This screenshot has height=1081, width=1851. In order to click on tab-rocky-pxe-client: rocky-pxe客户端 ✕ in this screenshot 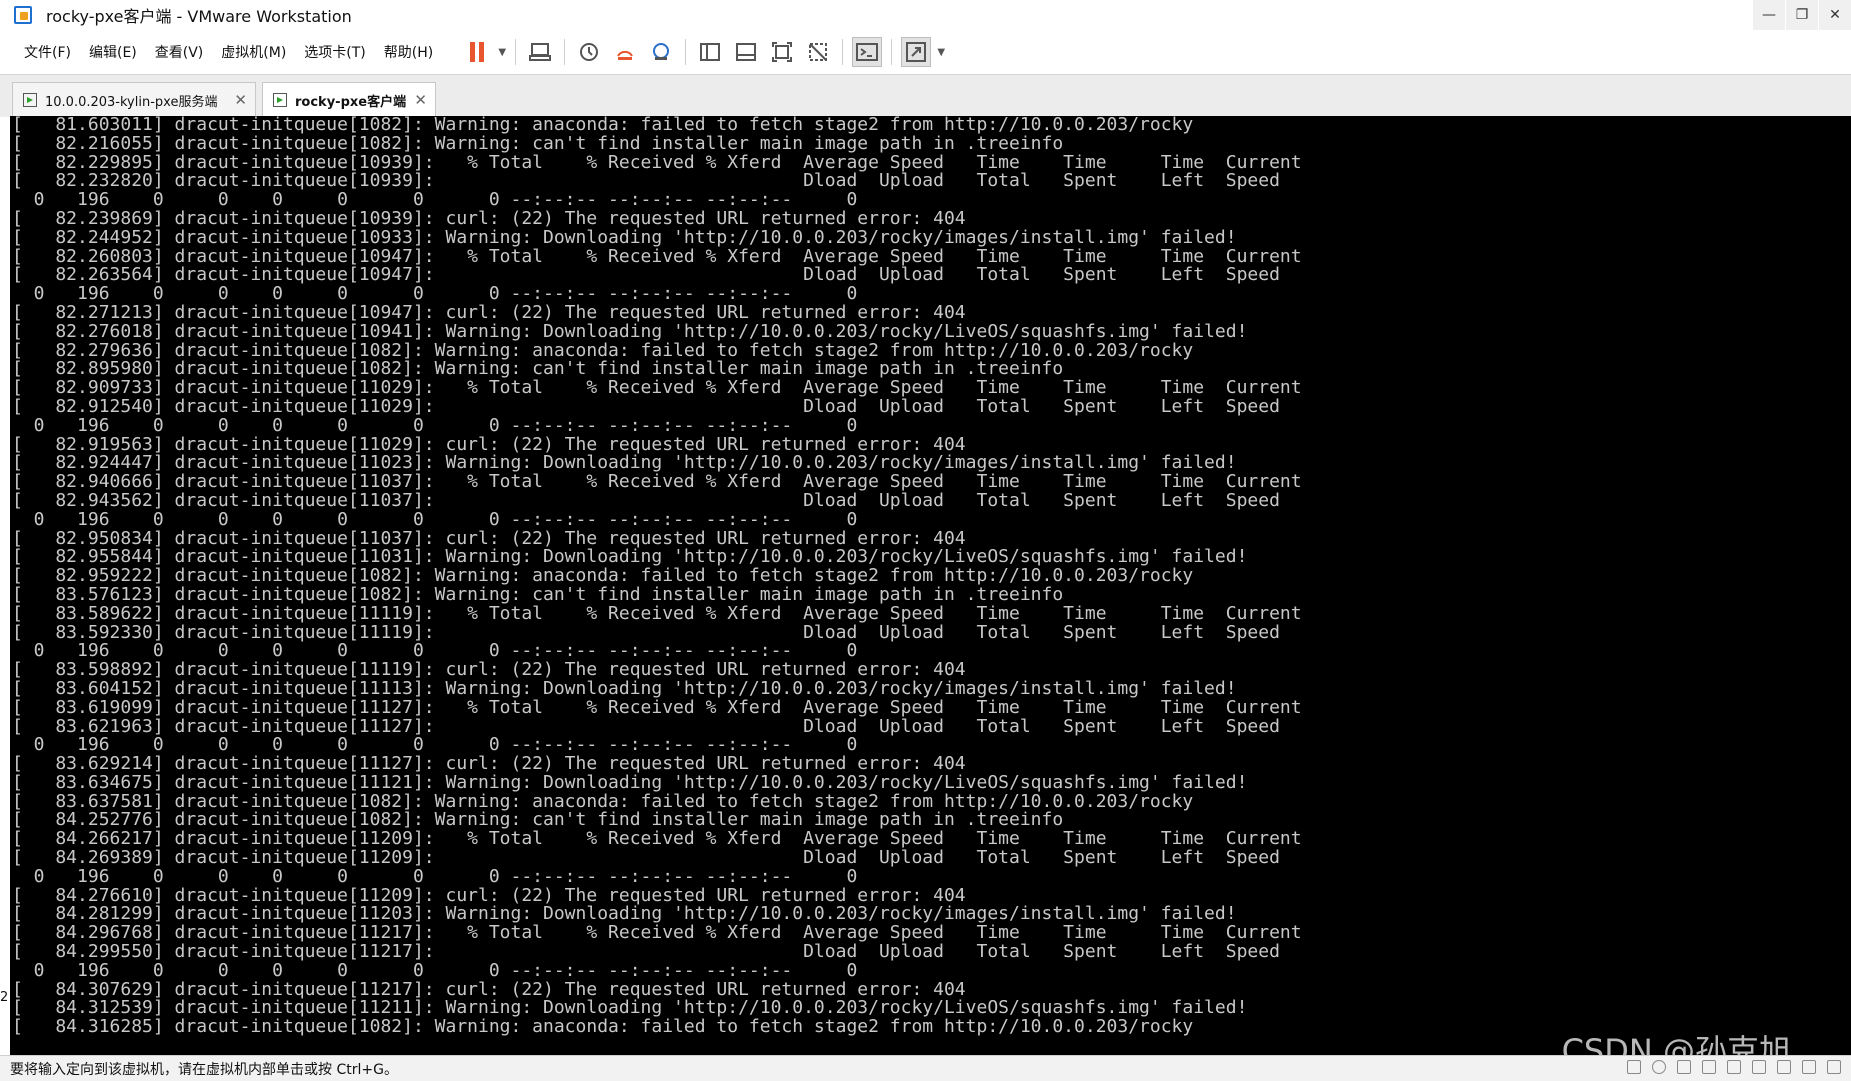, I will do `click(349, 99)`.